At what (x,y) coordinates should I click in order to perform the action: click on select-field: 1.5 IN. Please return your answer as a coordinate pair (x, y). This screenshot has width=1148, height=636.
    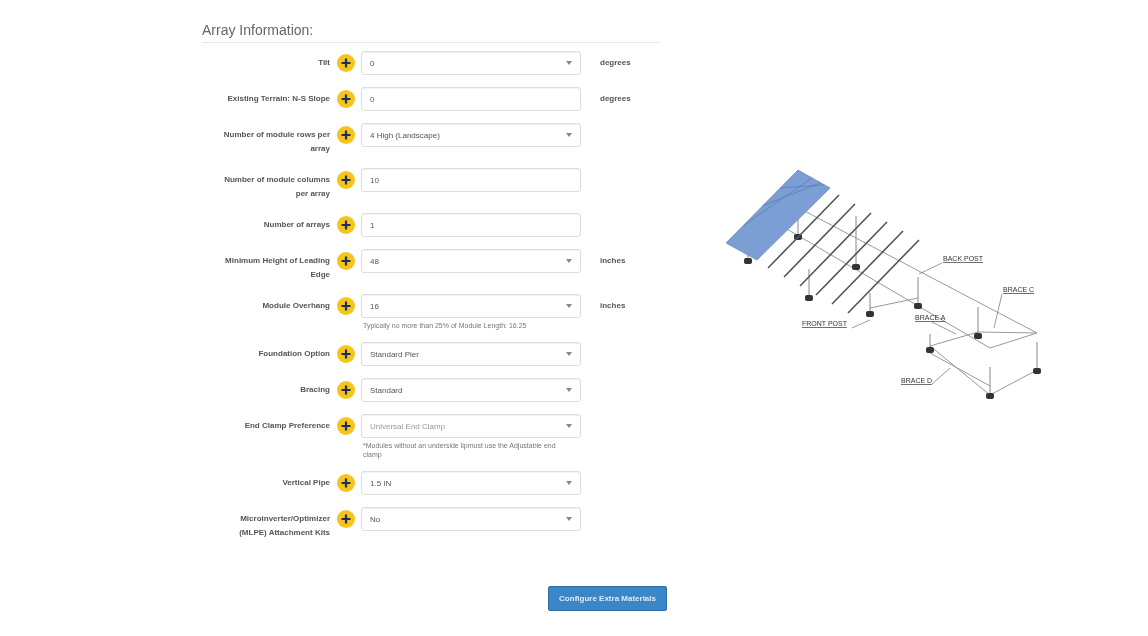
    Looking at the image, I should click on (471, 483).